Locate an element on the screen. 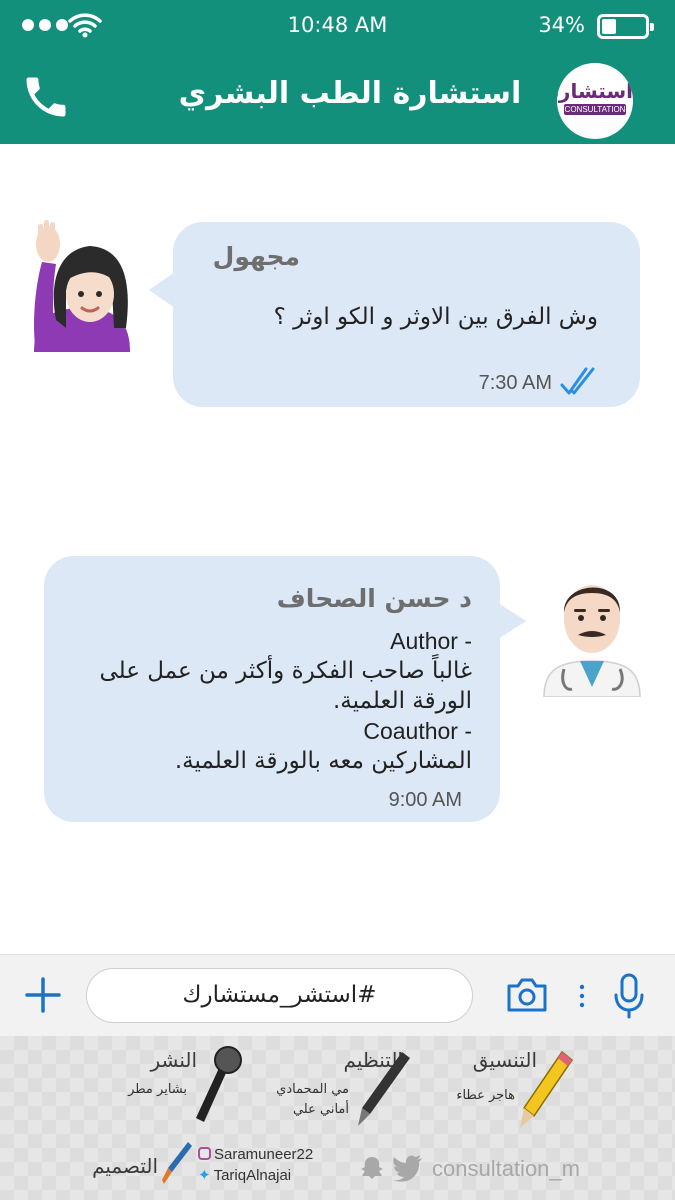 Image resolution: width=675 pixels, height=1200 pixels. battery-percent: 34% is located at coordinates (561, 25).